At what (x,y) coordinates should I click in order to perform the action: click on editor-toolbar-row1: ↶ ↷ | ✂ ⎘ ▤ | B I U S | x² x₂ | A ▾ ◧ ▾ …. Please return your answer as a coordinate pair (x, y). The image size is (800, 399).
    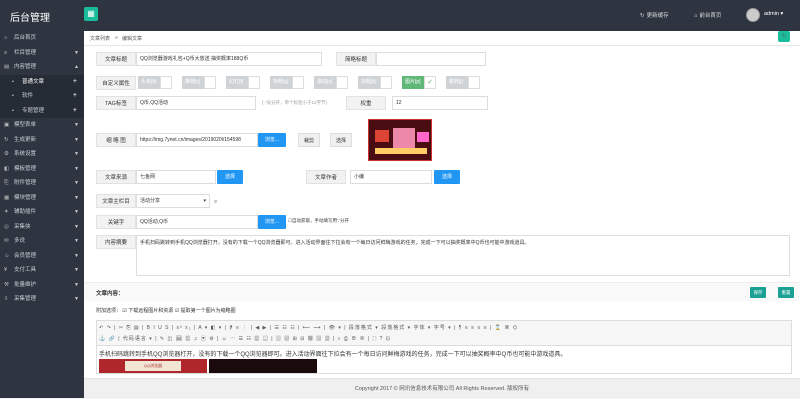
    Looking at the image, I should click on (308, 327).